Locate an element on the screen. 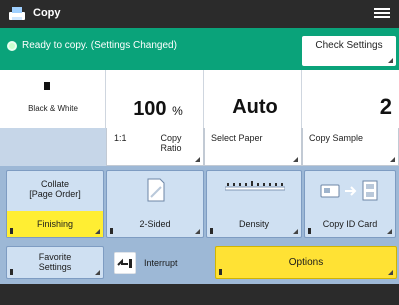  copy-id-card-label: Copy ID Card is located at coordinates (350, 224).